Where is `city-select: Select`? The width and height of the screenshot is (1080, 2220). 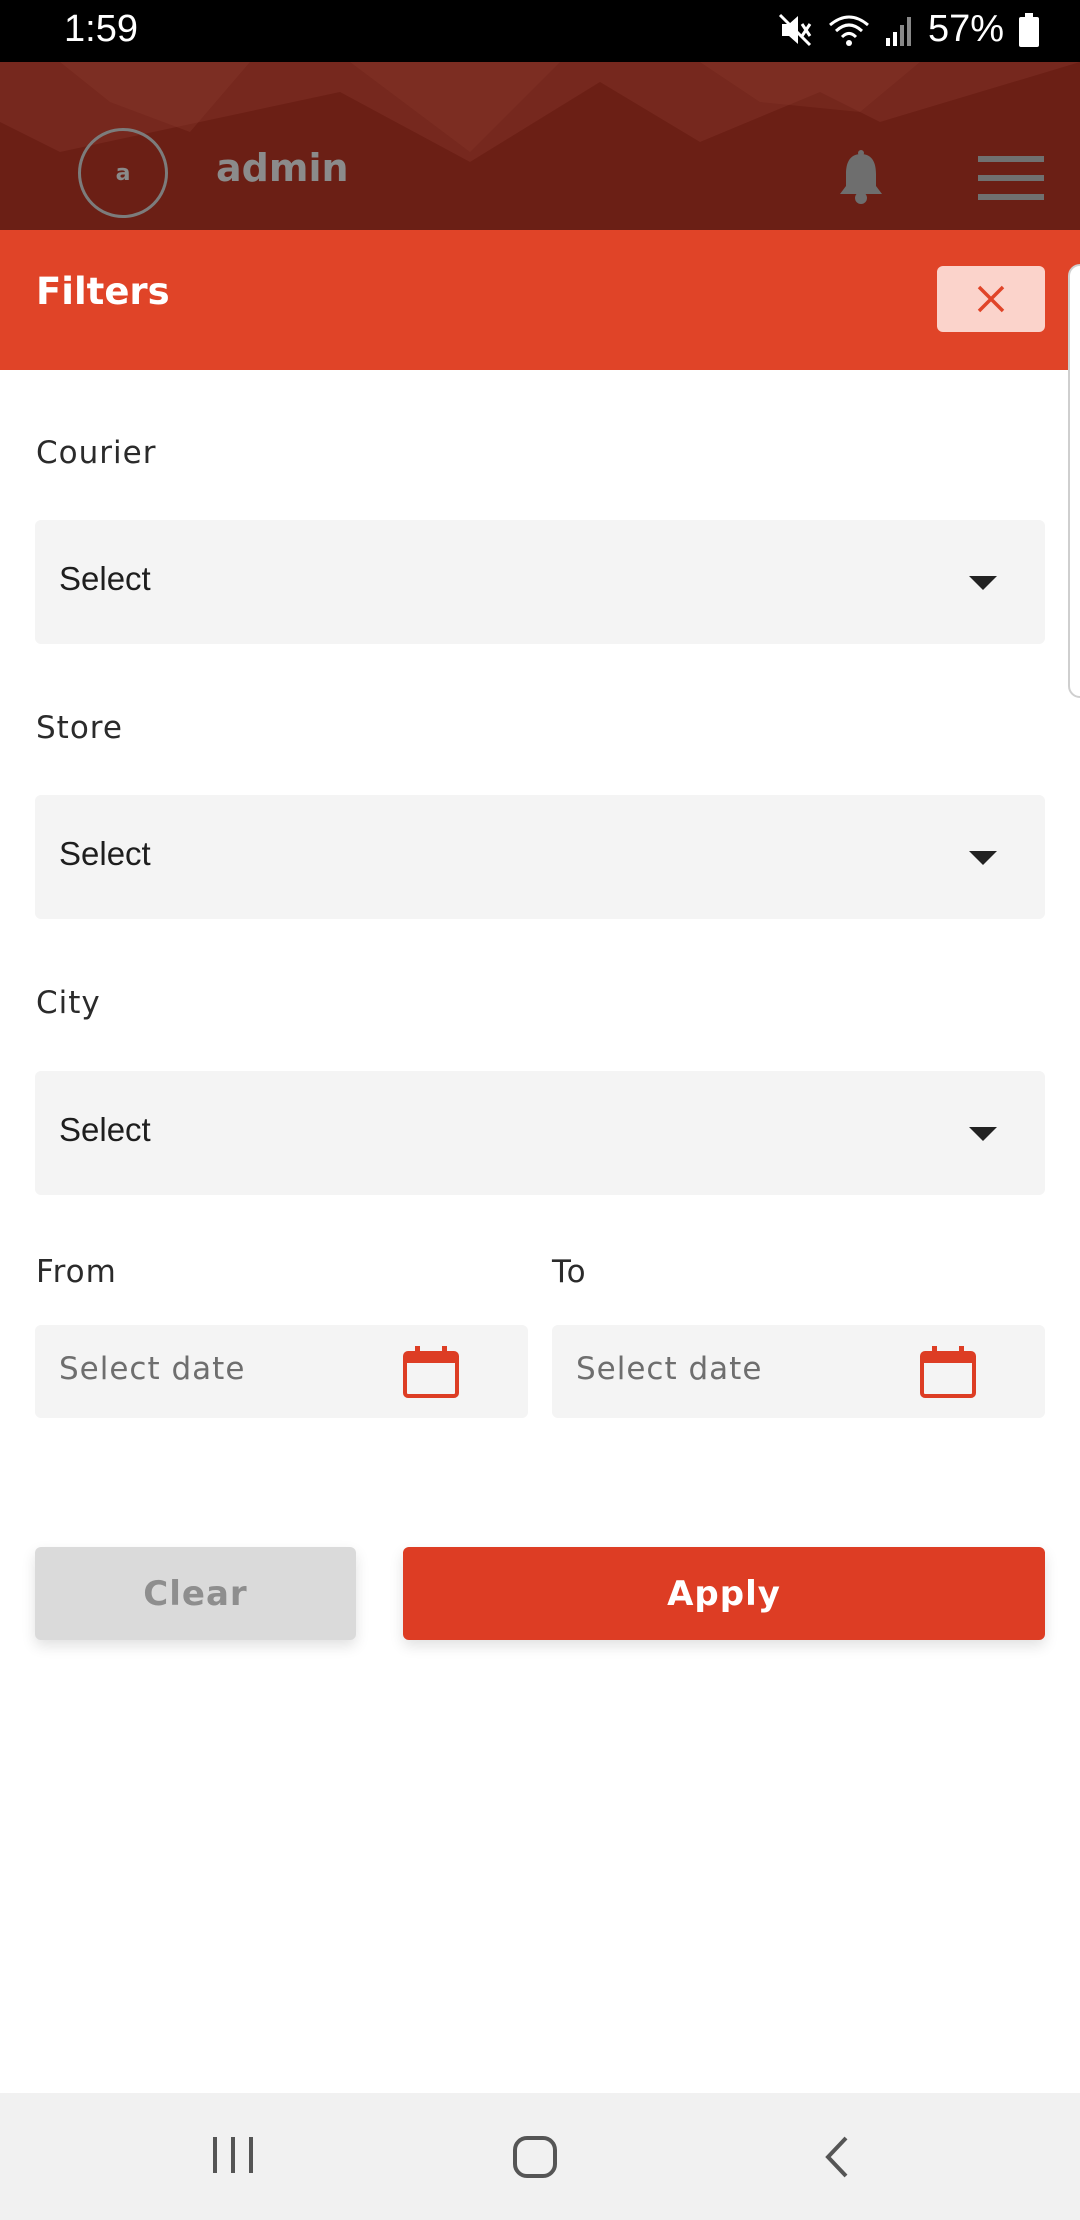 city-select: Select is located at coordinates (540, 1133).